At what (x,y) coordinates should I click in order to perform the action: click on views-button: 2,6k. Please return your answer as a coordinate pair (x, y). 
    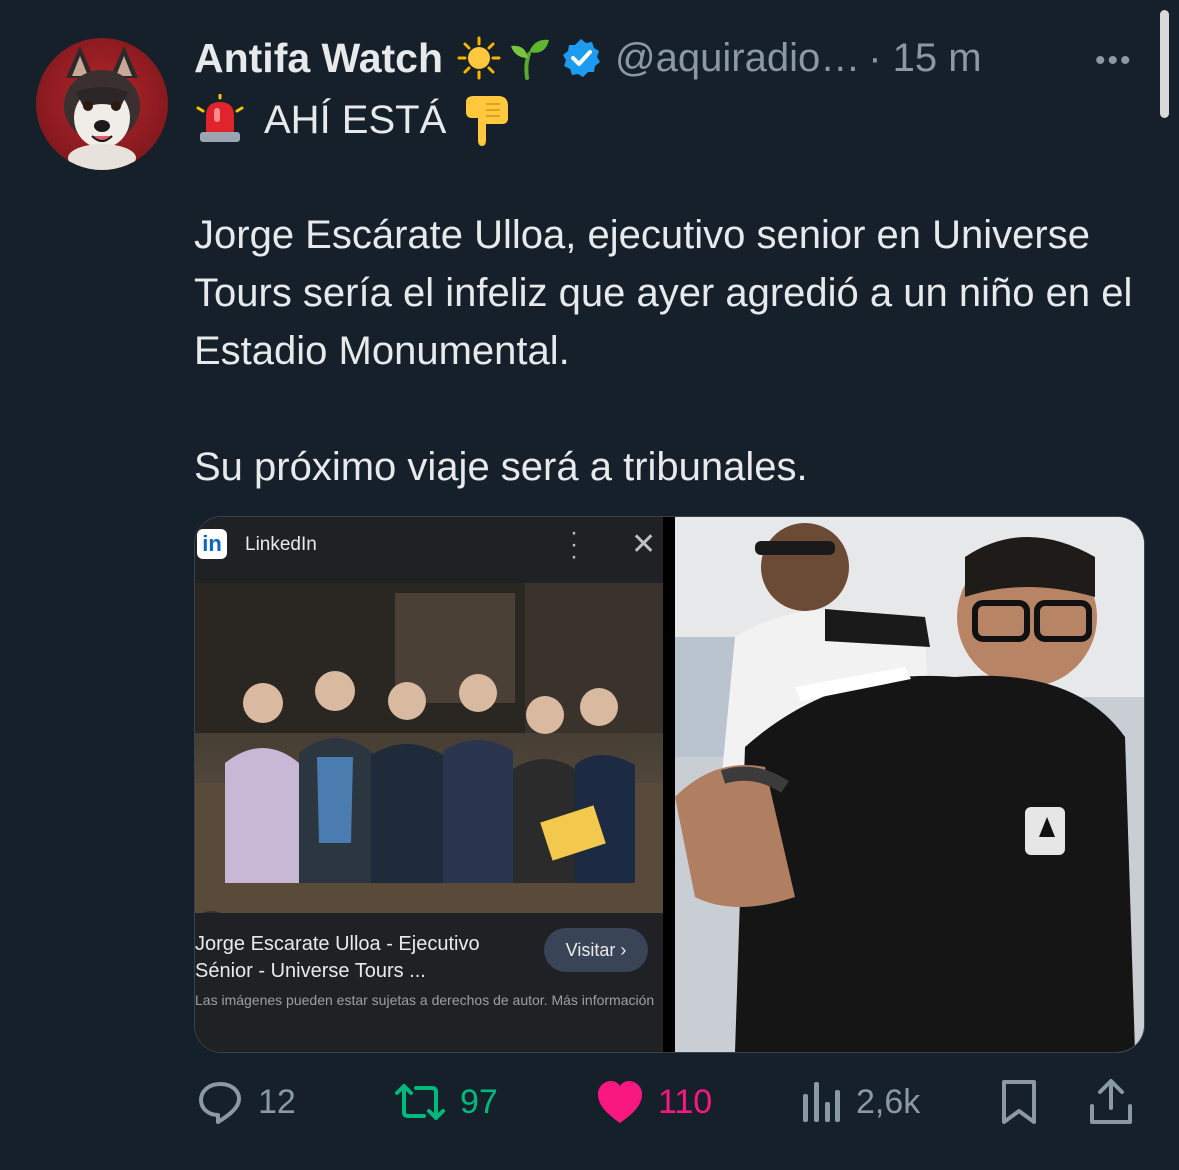
    Looking at the image, I should click on (860, 1102).